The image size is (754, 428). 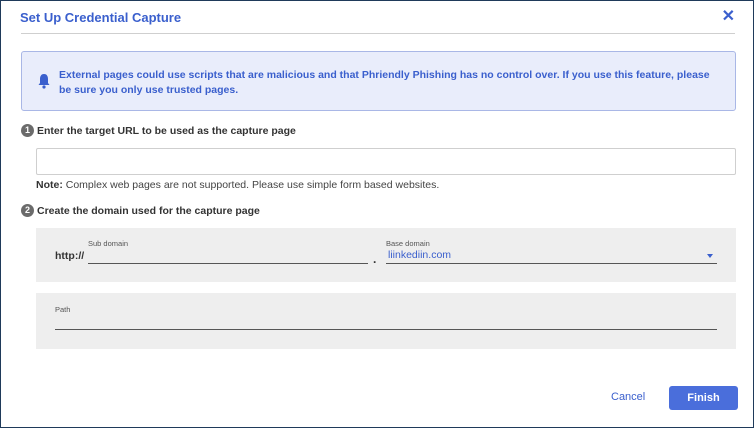 I want to click on target-url-input, so click(x=386, y=161).